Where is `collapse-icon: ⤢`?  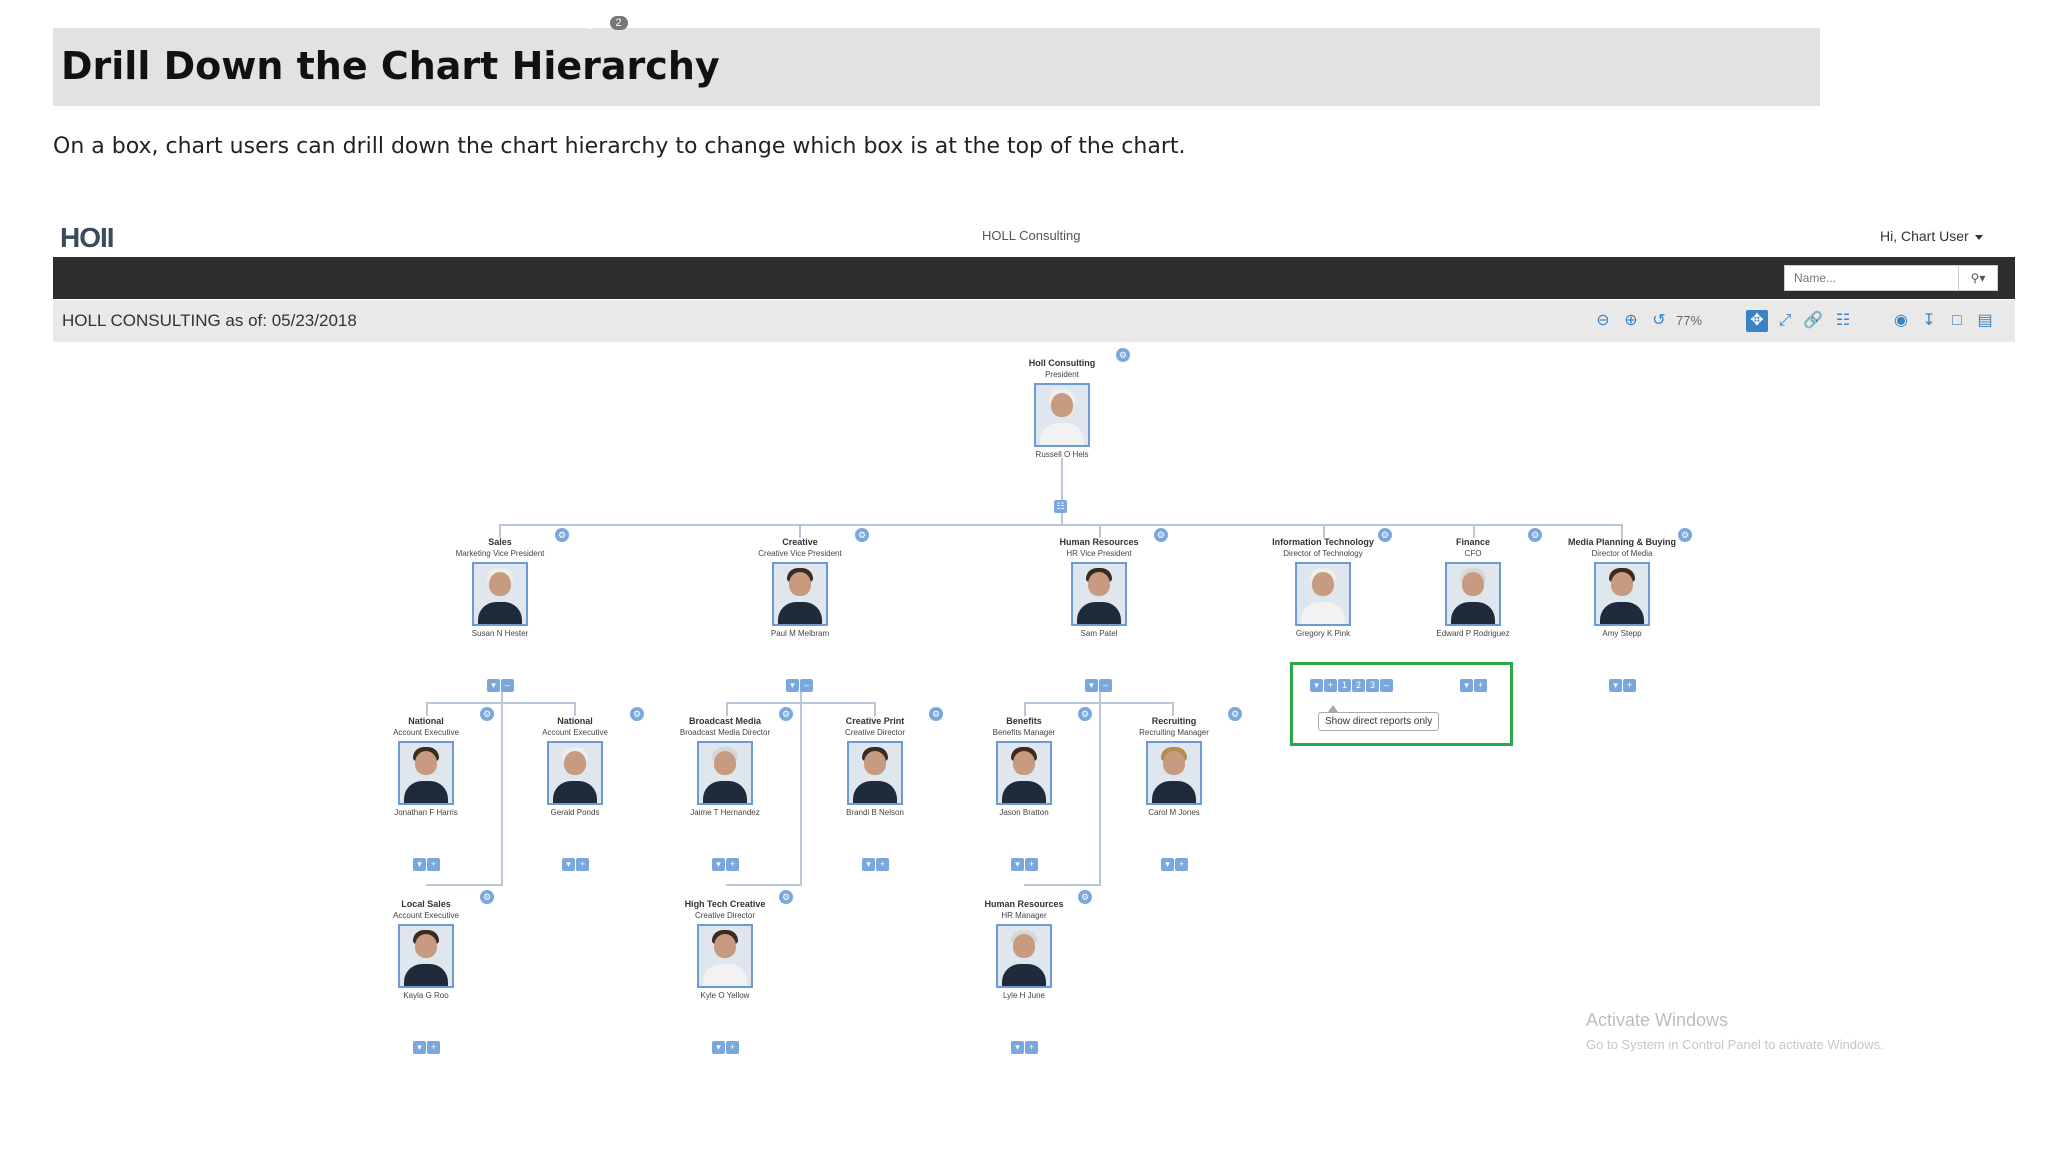
collapse-icon: ⤢ is located at coordinates (1785, 321).